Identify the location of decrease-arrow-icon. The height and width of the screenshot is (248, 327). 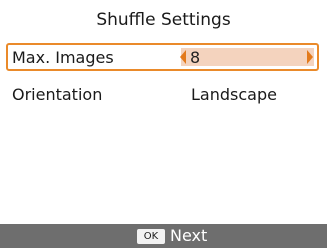
(183, 57).